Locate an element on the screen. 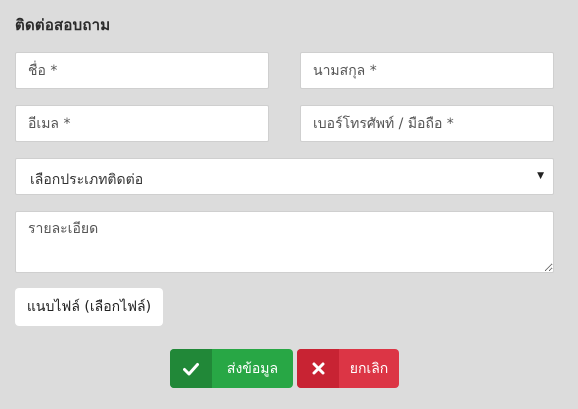 The image size is (578, 409). cancel-button: ยกเลิก is located at coordinates (348, 368).